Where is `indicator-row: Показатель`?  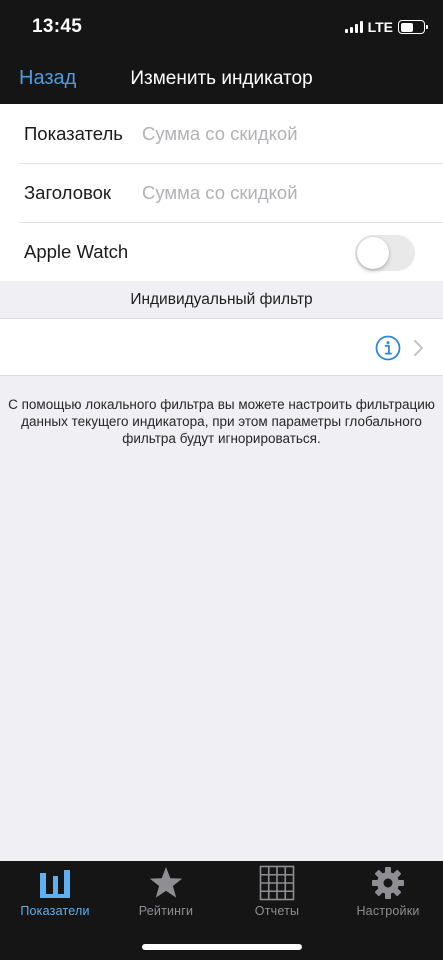
indicator-row: Показатель is located at coordinates (221, 133).